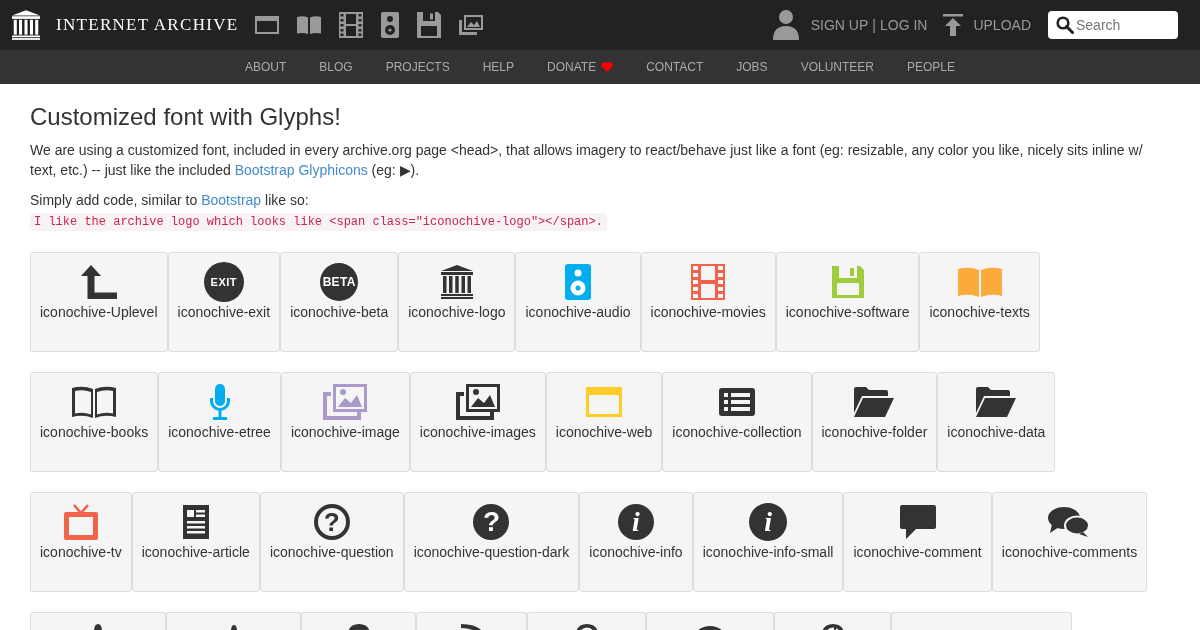  I want to click on bootstrap-link: Bootstrap, so click(231, 200).